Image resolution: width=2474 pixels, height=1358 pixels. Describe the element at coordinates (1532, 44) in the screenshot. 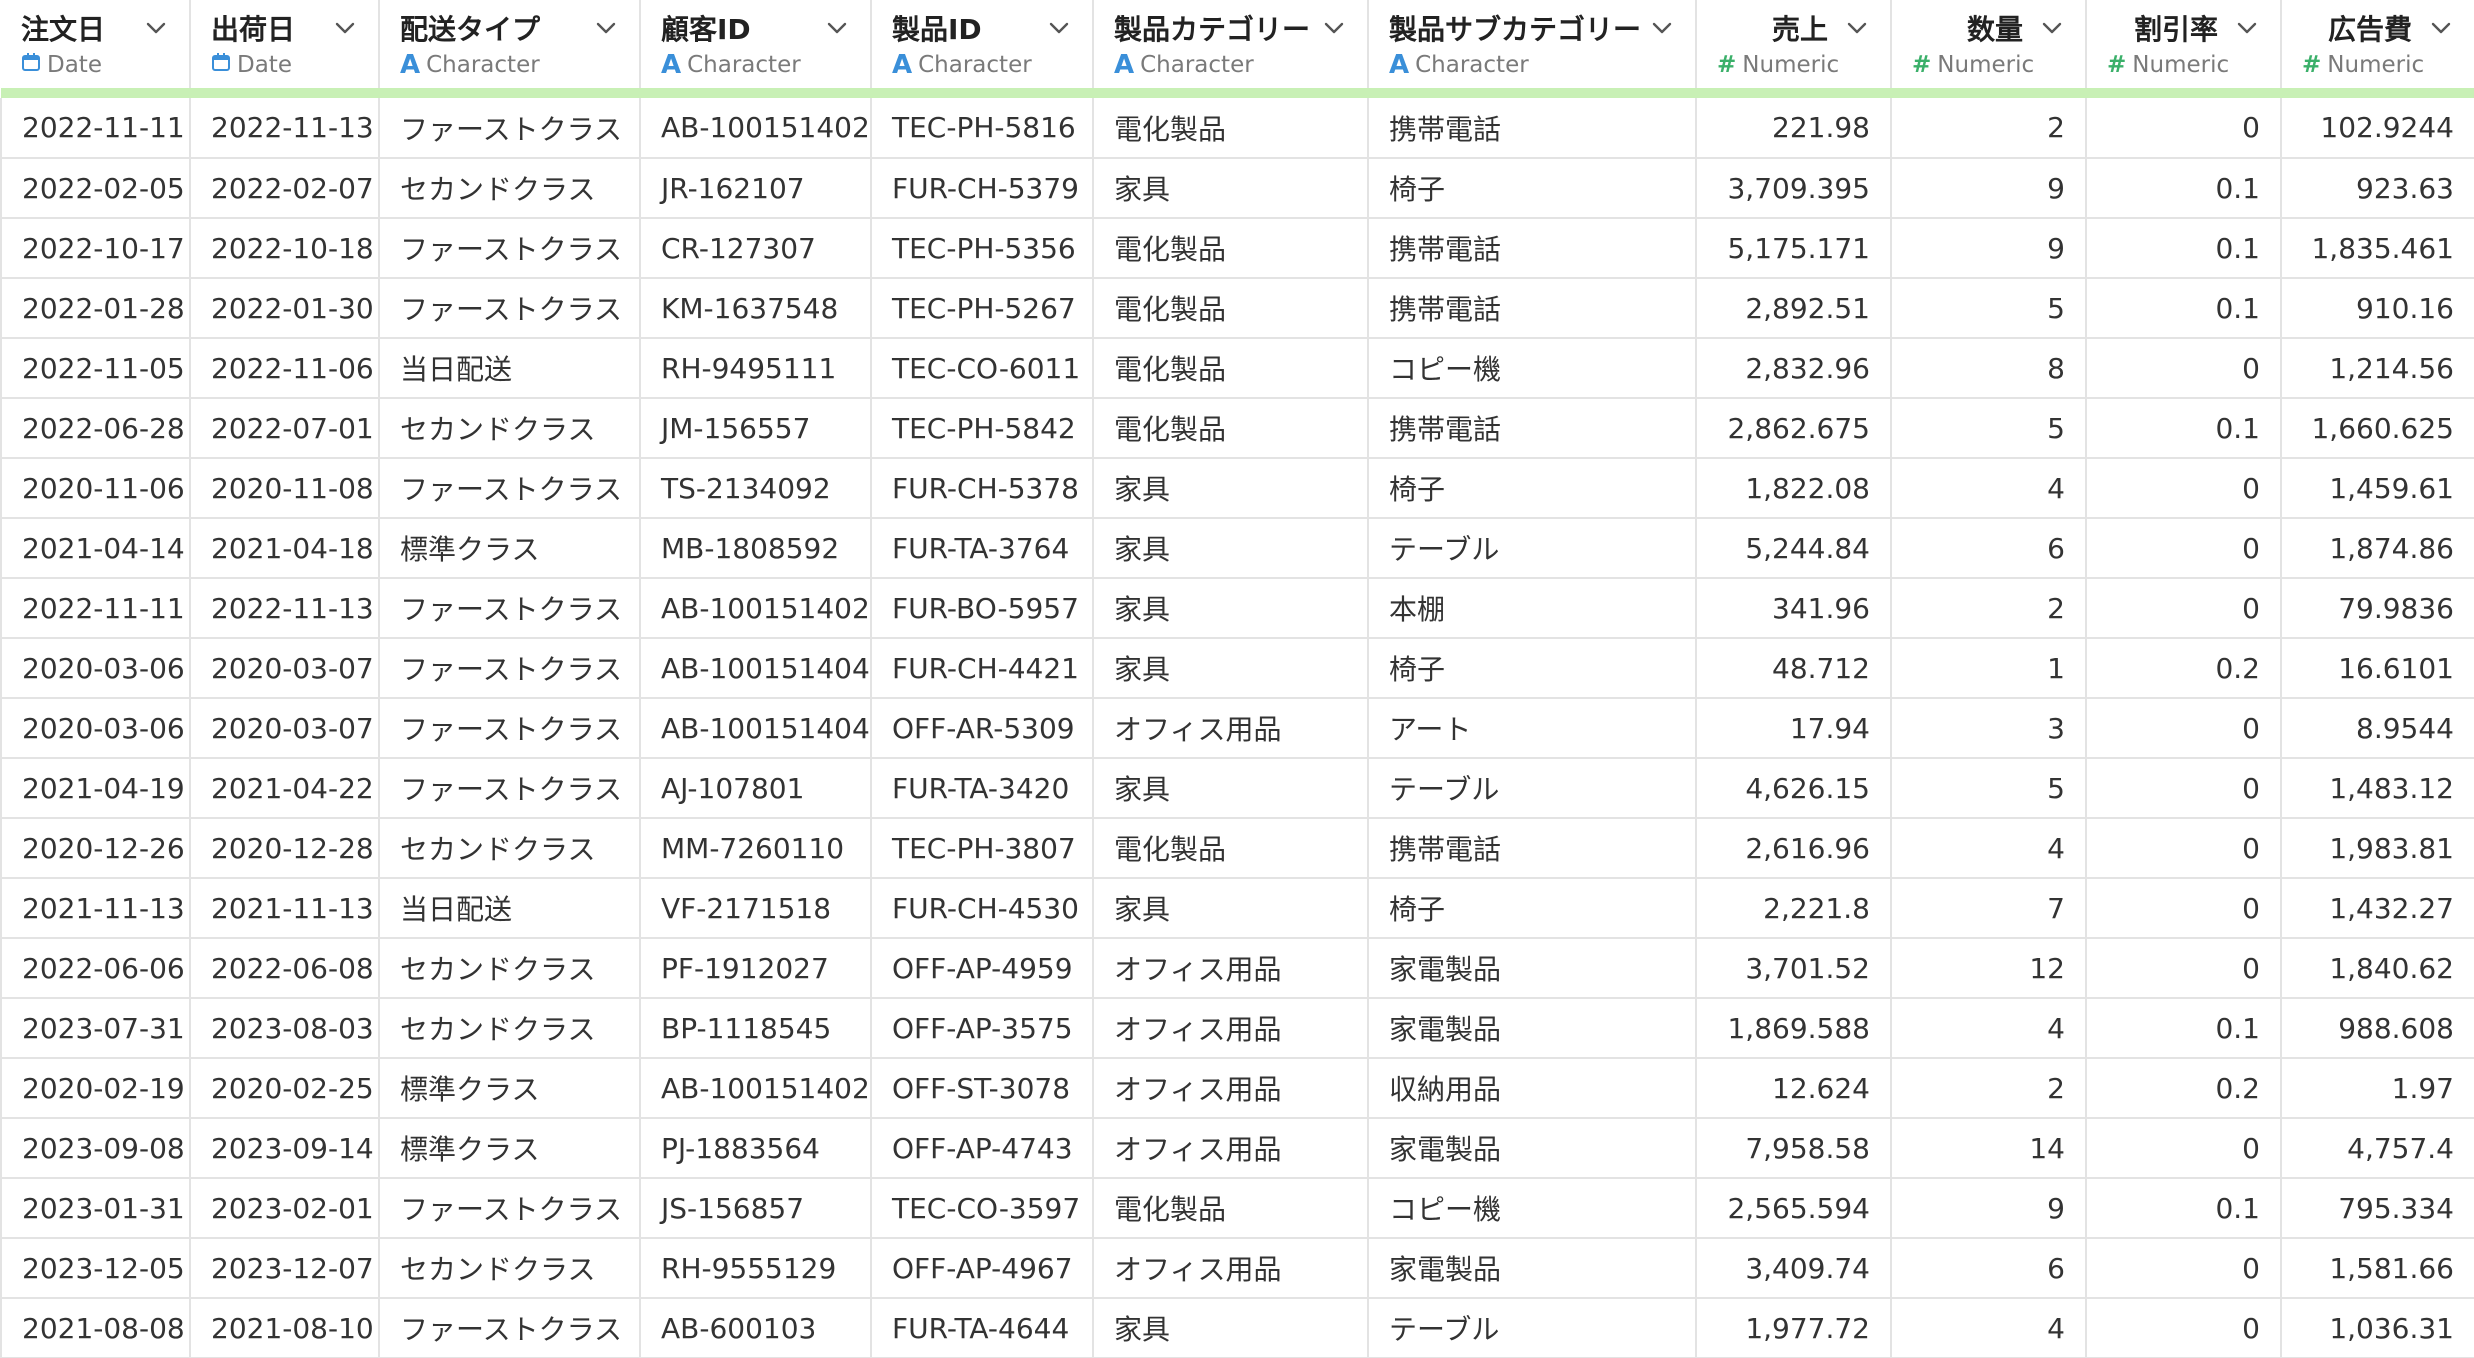

I see `column-header-6: 製品サブカテゴリー A Character` at that location.